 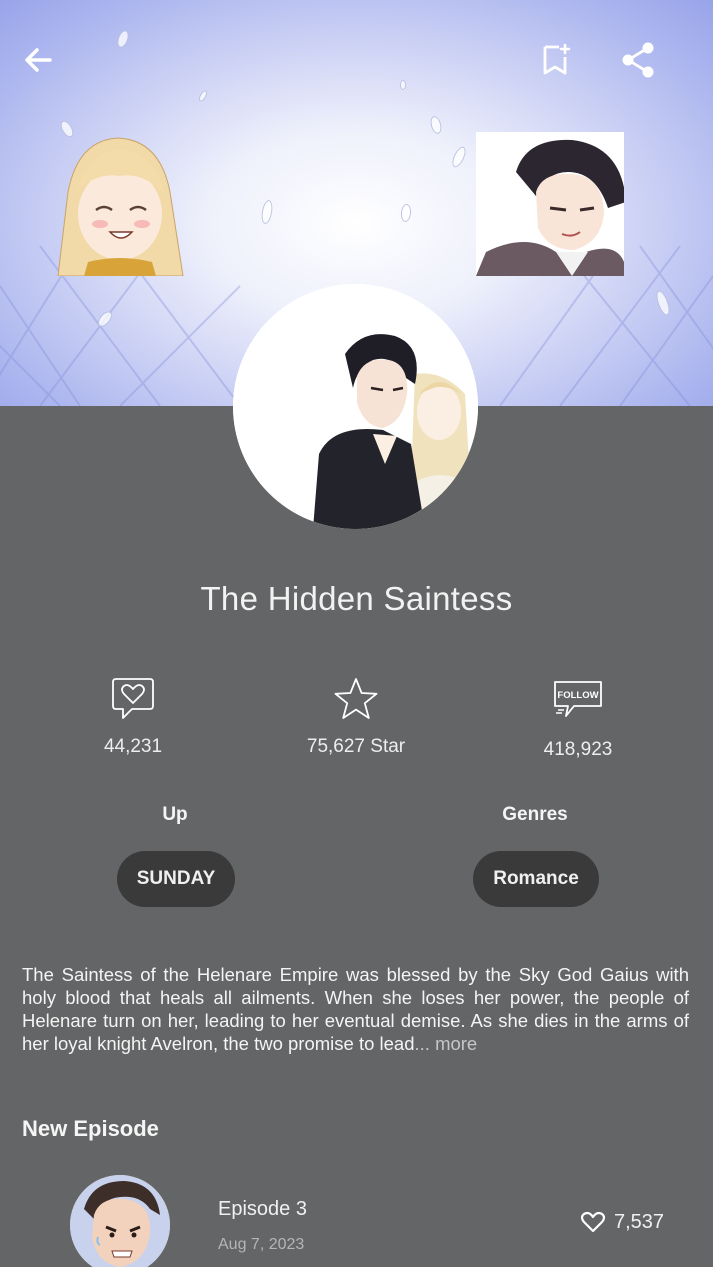 I want to click on follow-icon-text: FOLLOW, so click(x=577, y=695).